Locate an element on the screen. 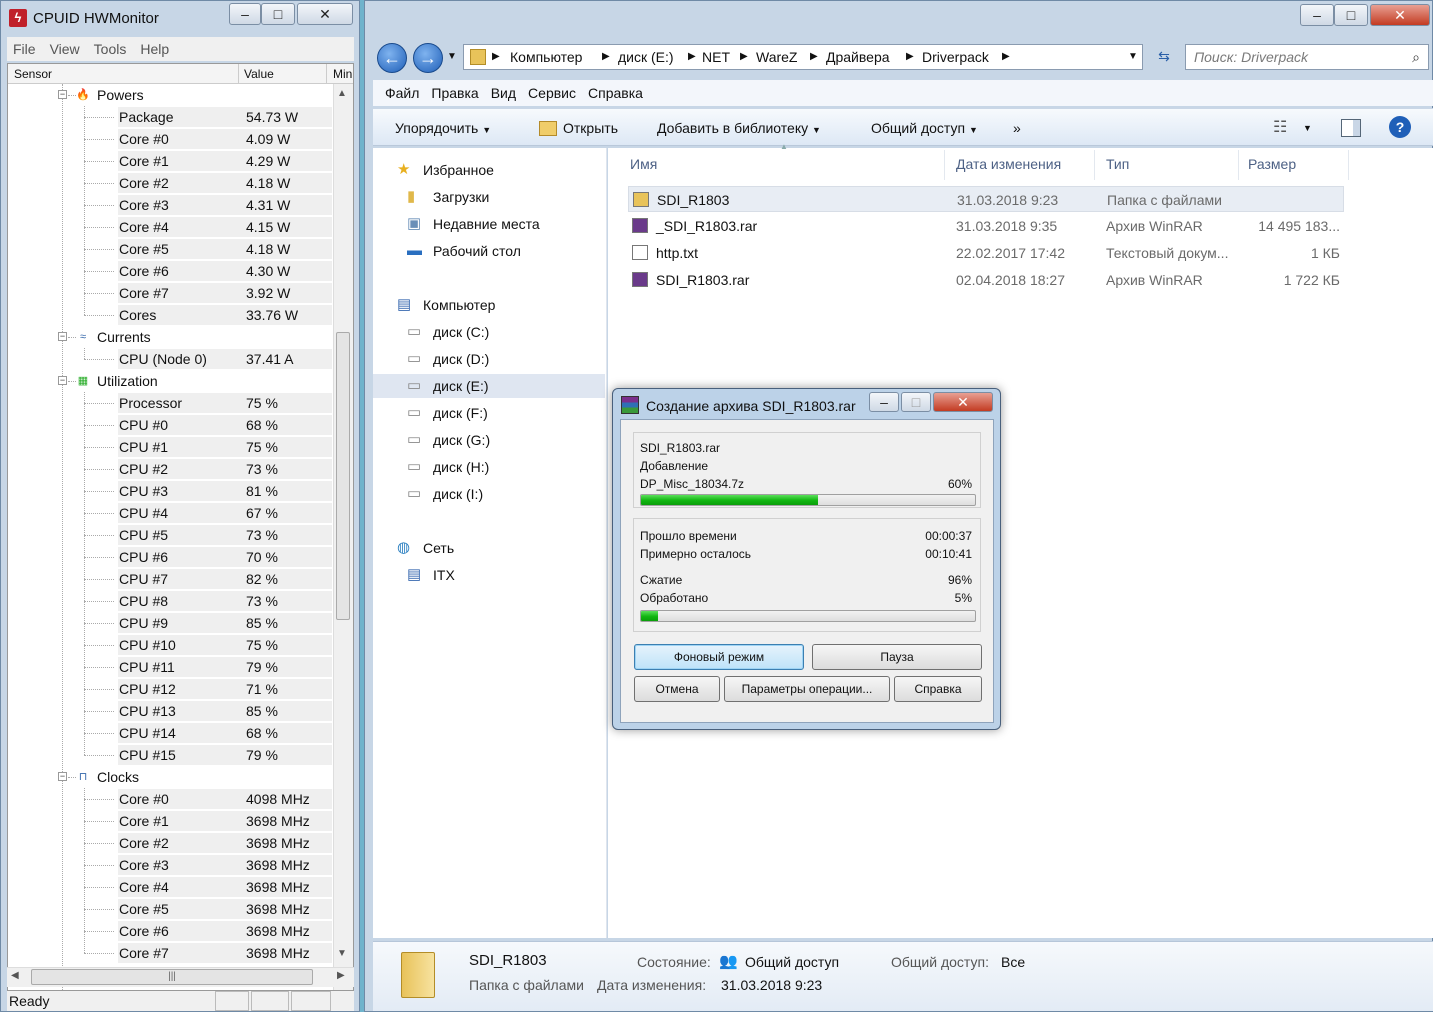 The image size is (1433, 1012). back-arrow-icon: ← is located at coordinates (392, 58).